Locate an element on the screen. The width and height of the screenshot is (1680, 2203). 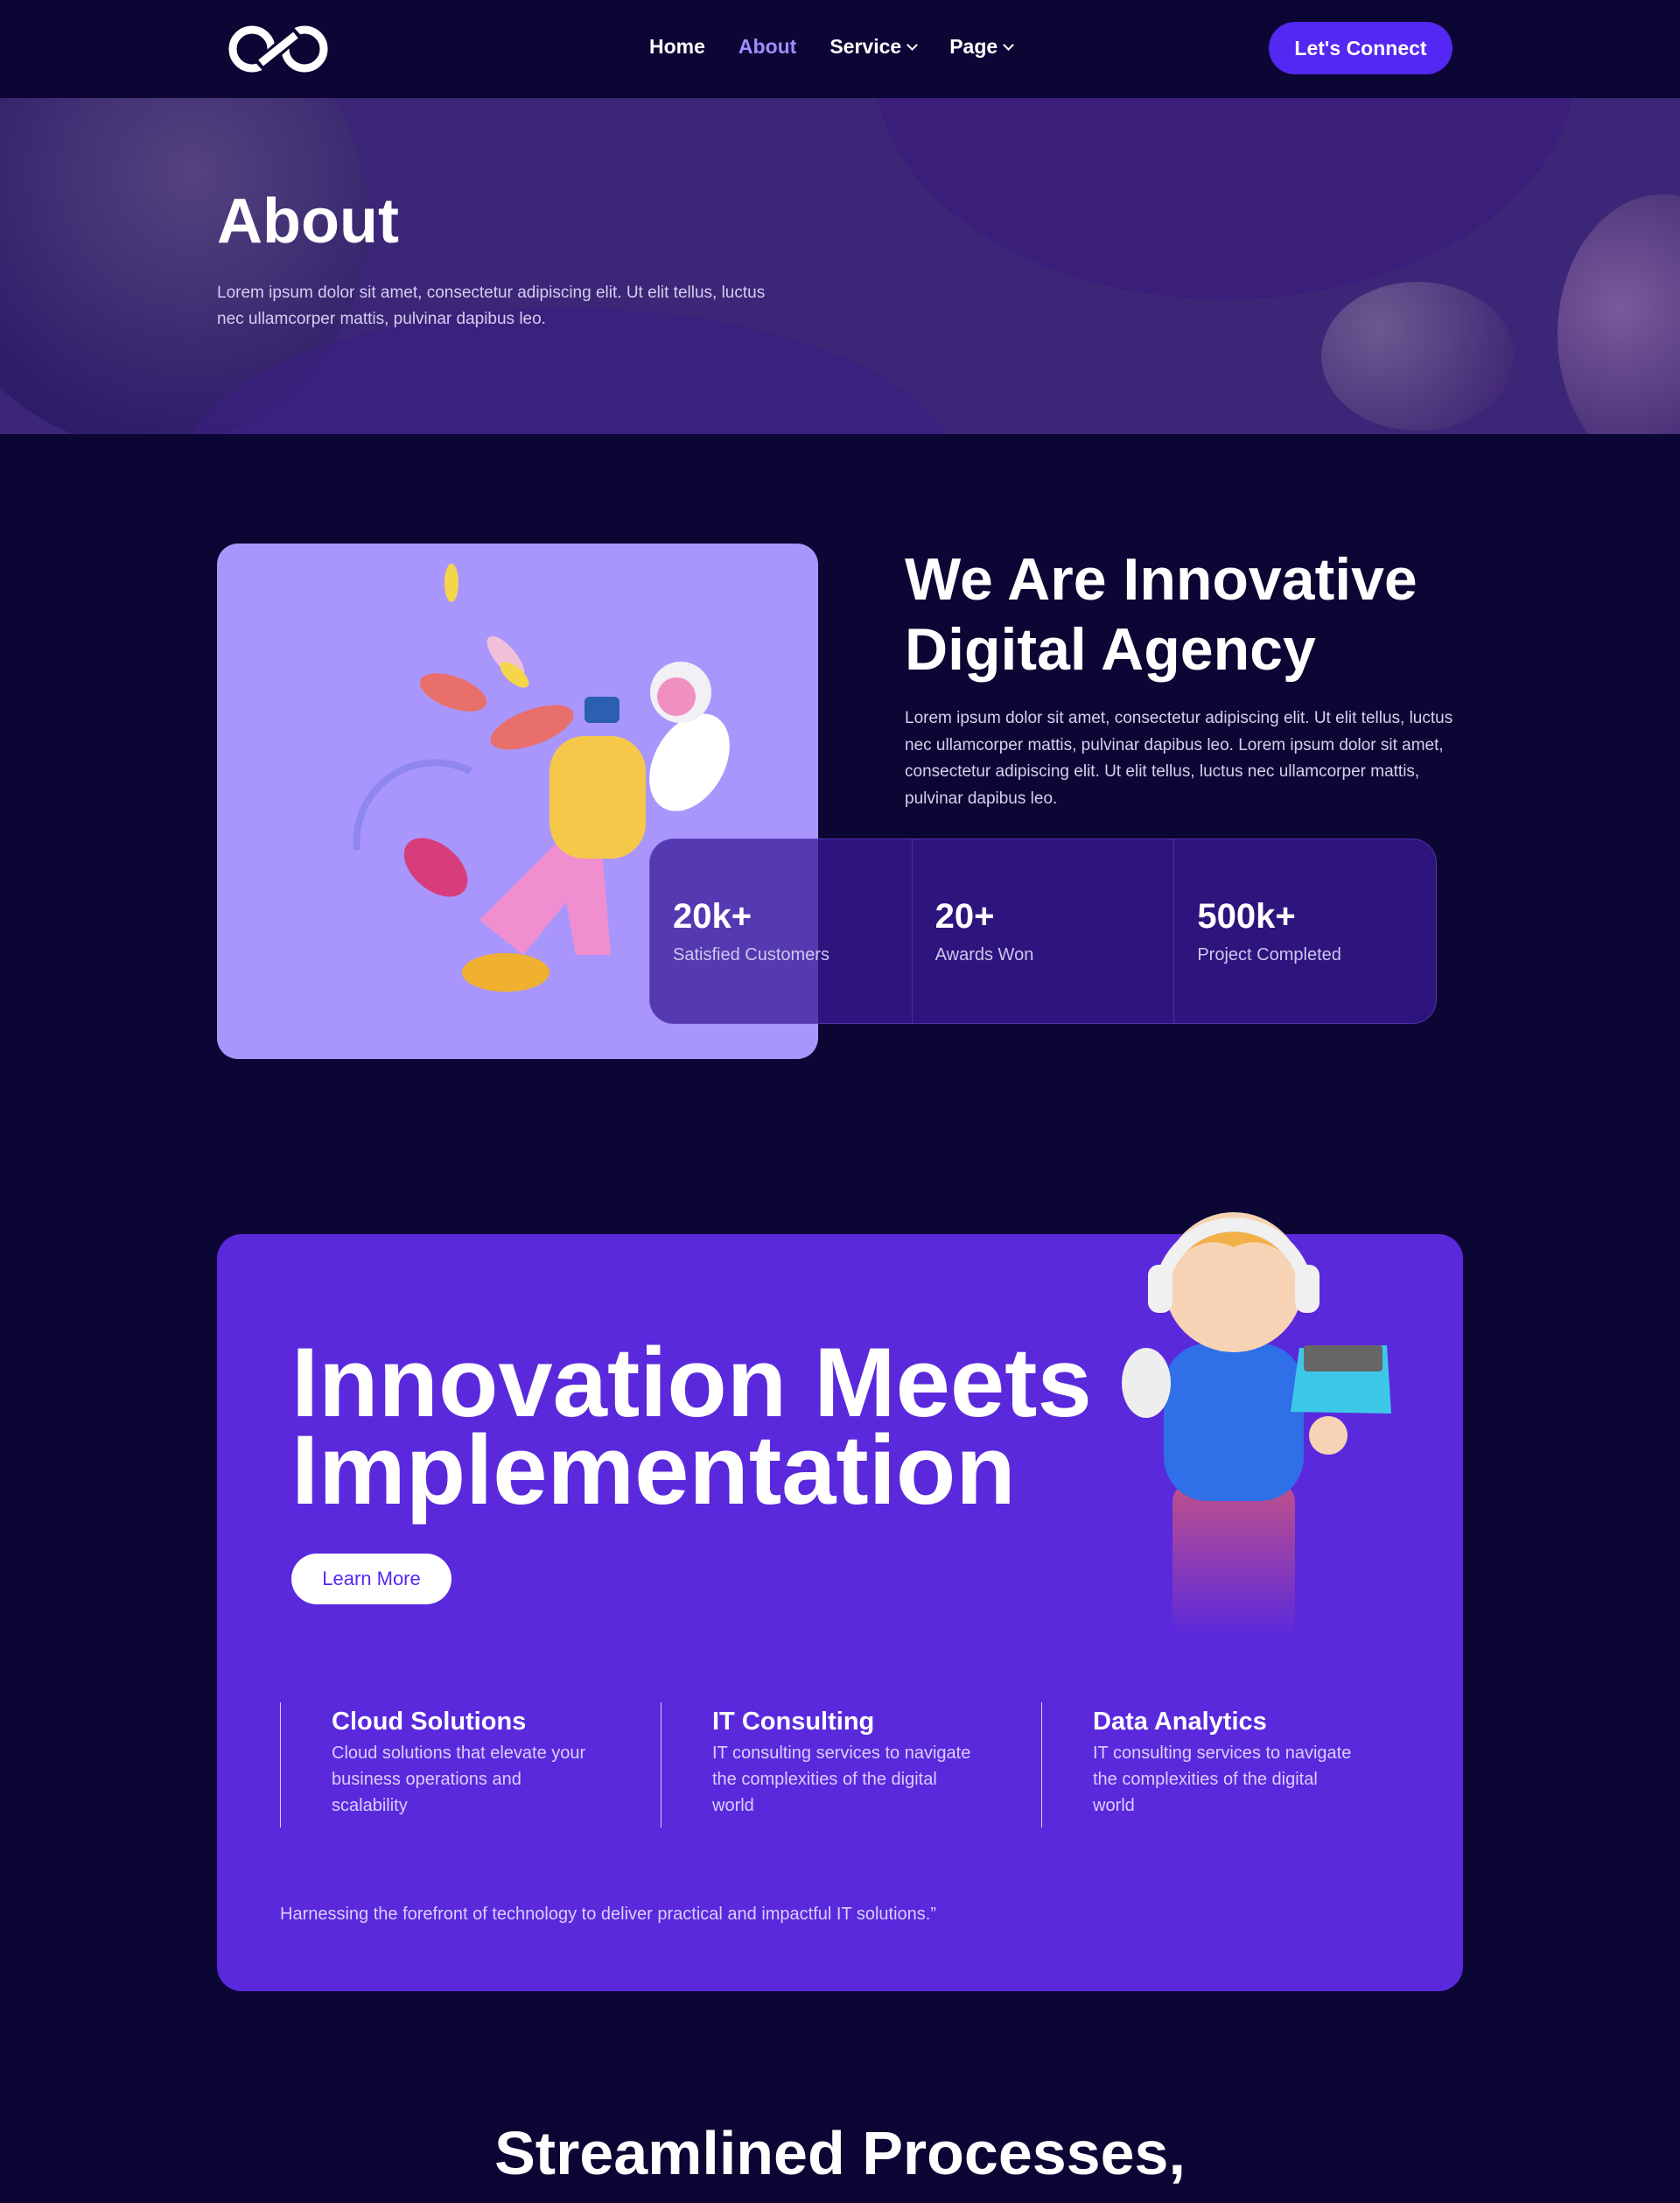
about-heading: We Are Innovative Digital Agency is located at coordinates (1161, 614).